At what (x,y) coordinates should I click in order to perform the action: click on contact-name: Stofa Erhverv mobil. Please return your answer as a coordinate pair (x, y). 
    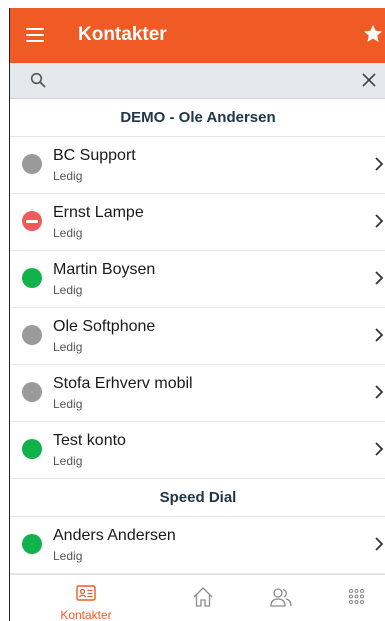
    Looking at the image, I should click on (123, 383).